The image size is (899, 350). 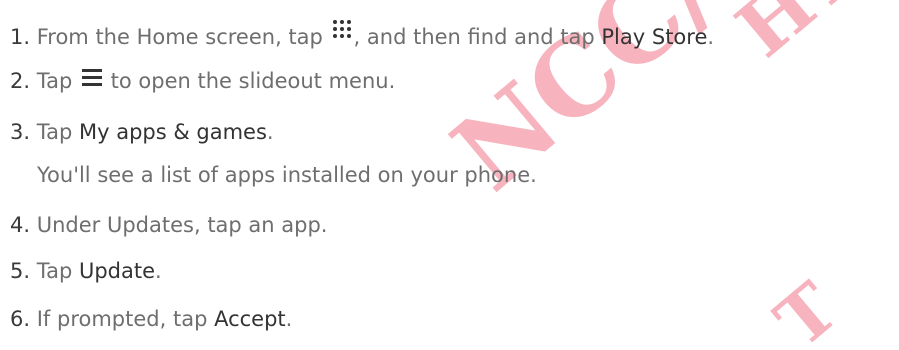 What do you see at coordinates (91, 78) in the screenshot?
I see `menu-icon` at bounding box center [91, 78].